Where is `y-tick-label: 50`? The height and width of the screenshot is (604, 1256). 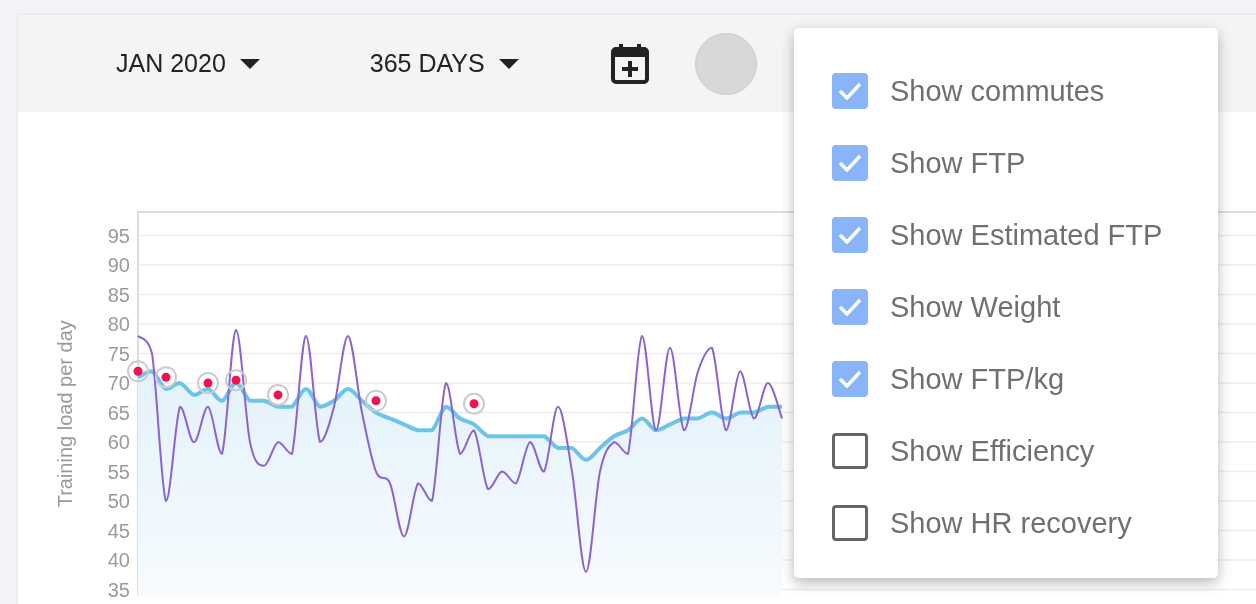
y-tick-label: 50 is located at coordinates (118, 501).